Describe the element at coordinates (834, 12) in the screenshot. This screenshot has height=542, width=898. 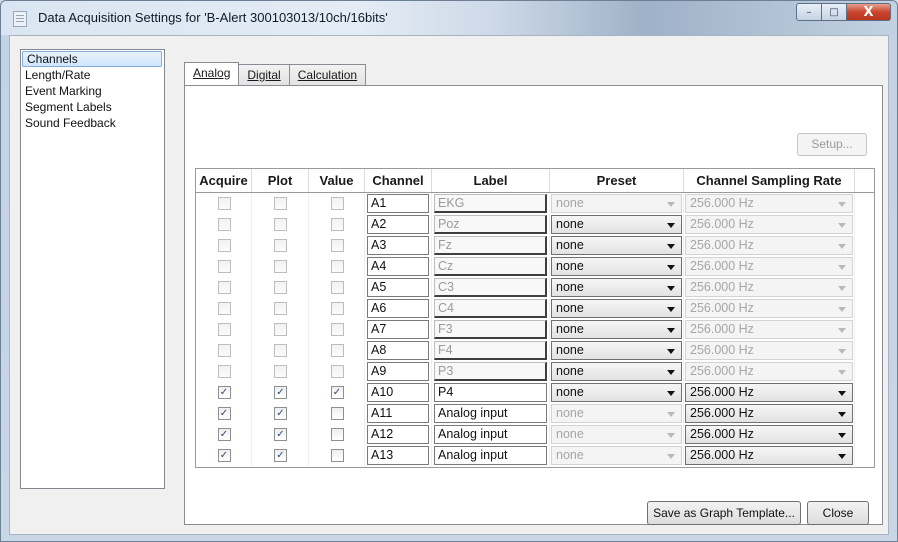
I see `maximize-button: □` at that location.